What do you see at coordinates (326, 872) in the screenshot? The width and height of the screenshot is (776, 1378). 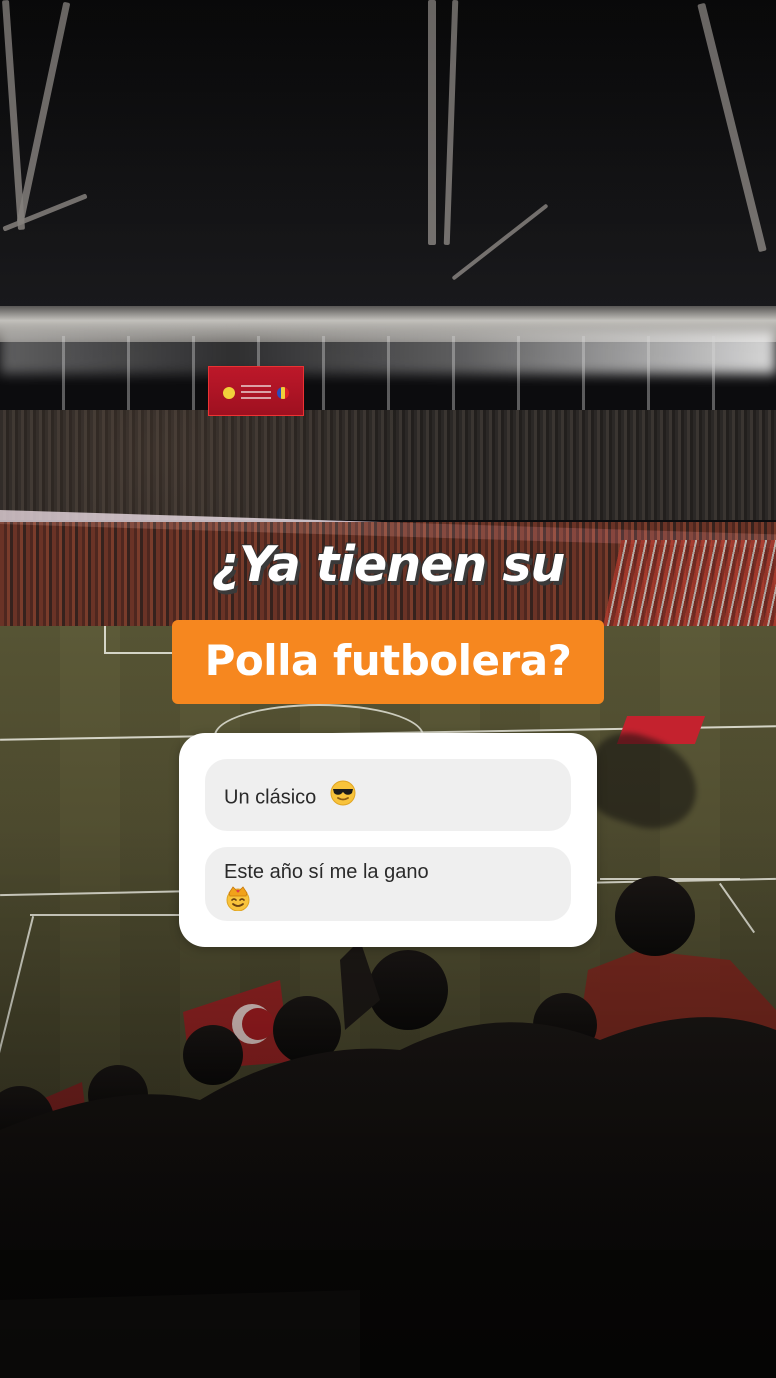 I see `quiz-option-label: Este año sí me la gano` at bounding box center [326, 872].